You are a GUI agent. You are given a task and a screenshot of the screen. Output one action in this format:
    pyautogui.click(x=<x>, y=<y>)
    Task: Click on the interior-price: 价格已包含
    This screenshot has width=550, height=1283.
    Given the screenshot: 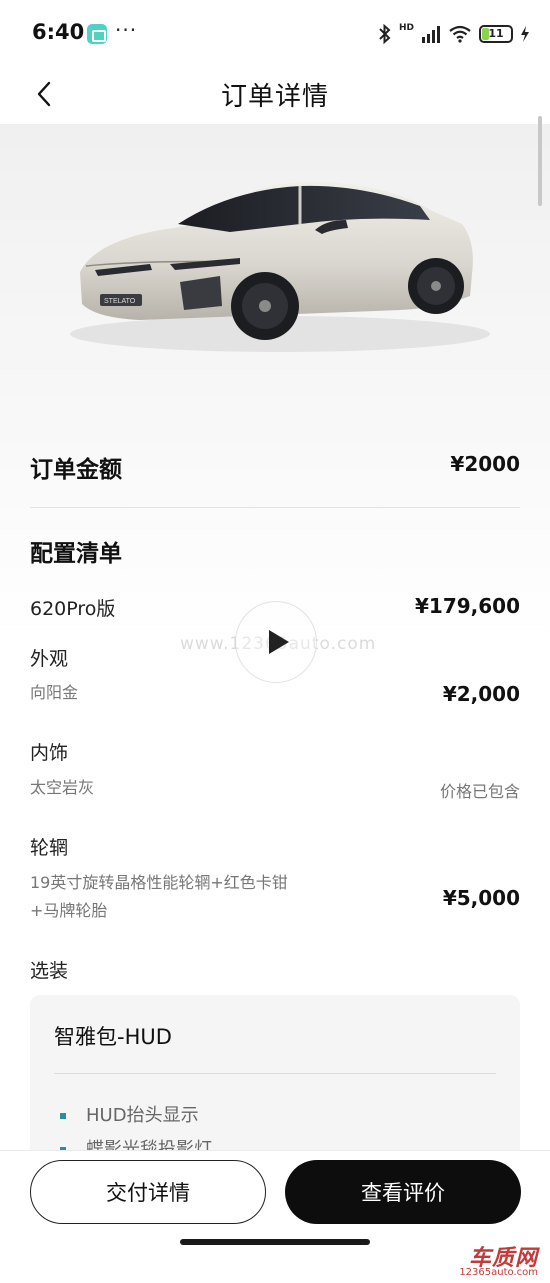 What is the action you would take?
    pyautogui.click(x=479, y=791)
    